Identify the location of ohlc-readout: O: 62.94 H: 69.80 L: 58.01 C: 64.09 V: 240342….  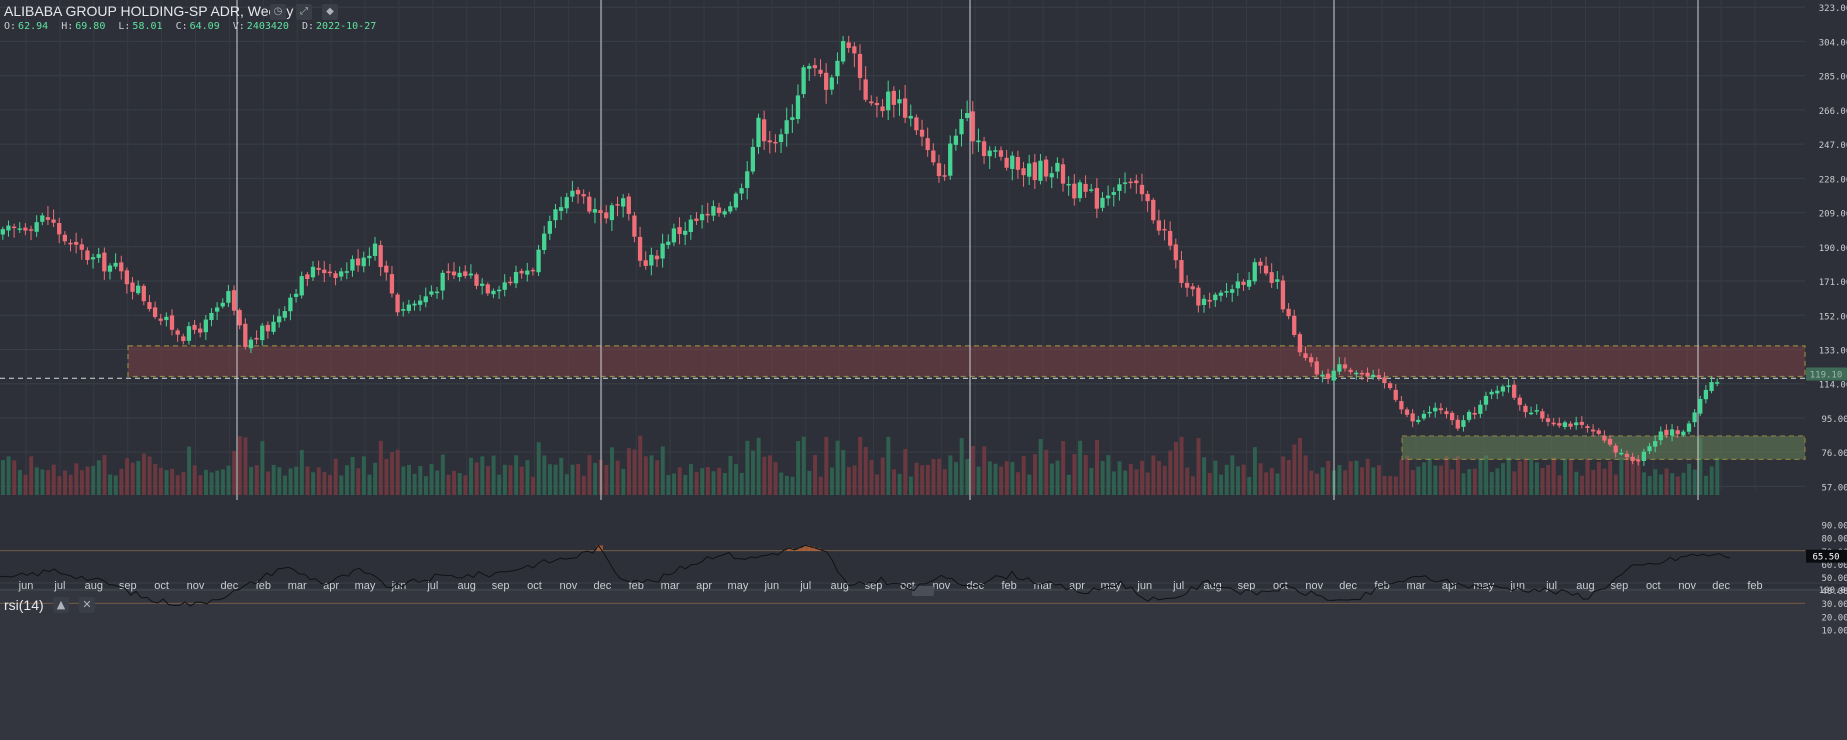
(193, 26).